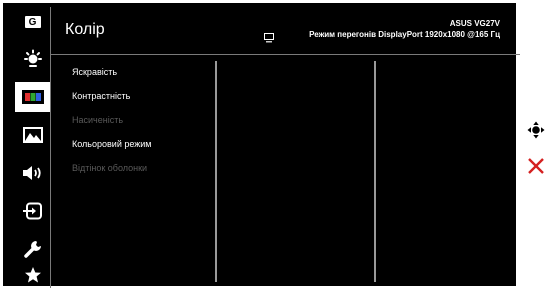 This screenshot has width=545, height=290. I want to click on model-name: ASUS VG27V, so click(474, 23).